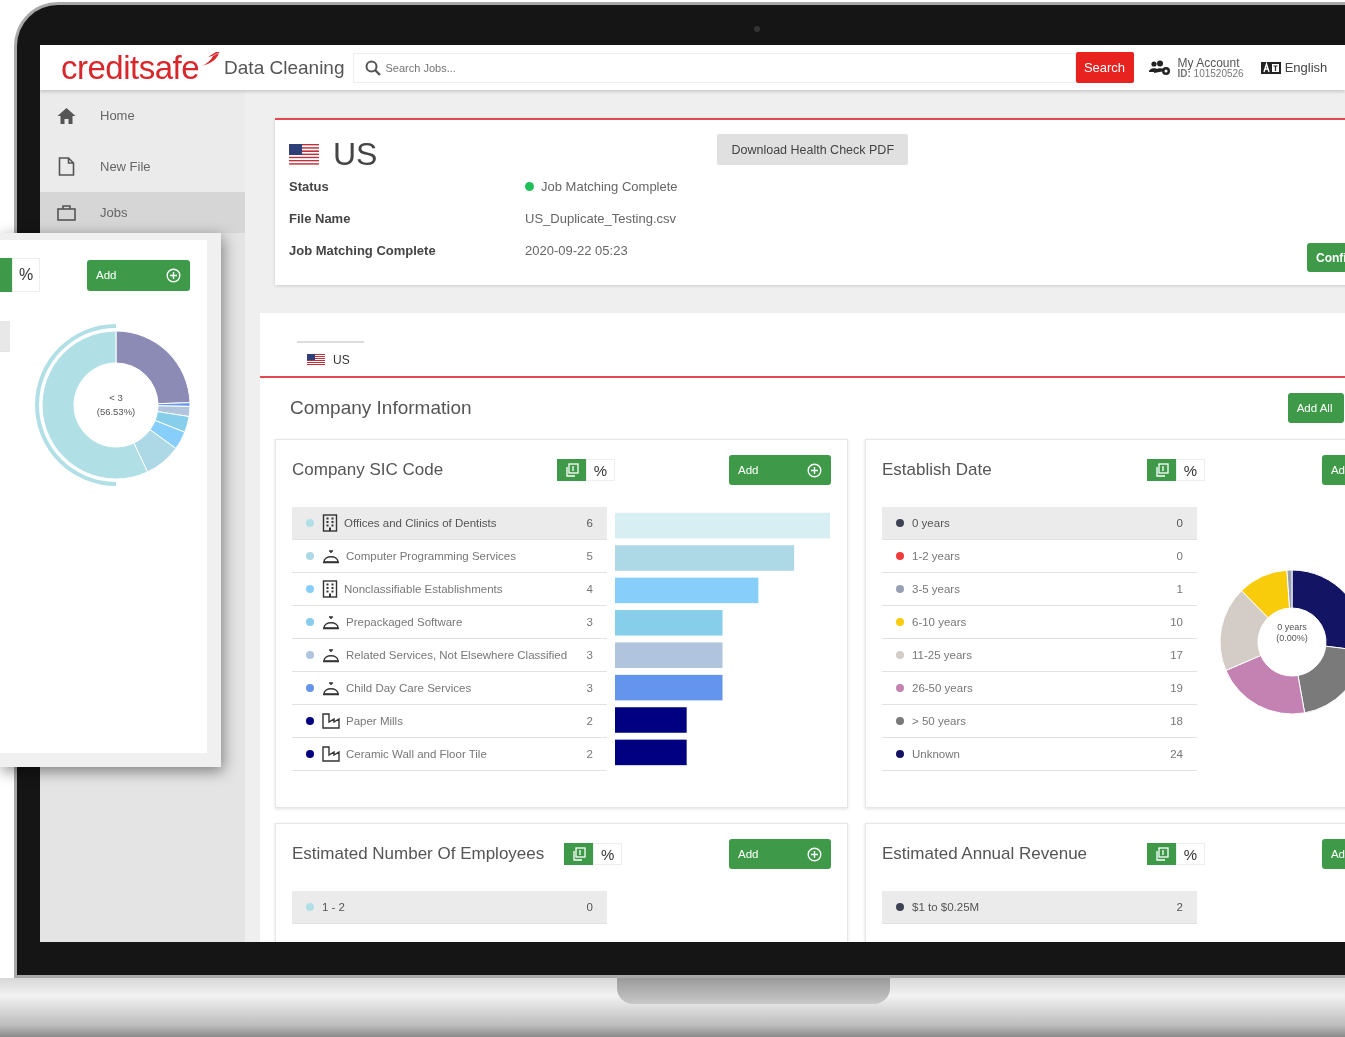 This screenshot has height=1037, width=1345. What do you see at coordinates (601, 218) in the screenshot?
I see `field-value: US_Duplicate_Testing.csv` at bounding box center [601, 218].